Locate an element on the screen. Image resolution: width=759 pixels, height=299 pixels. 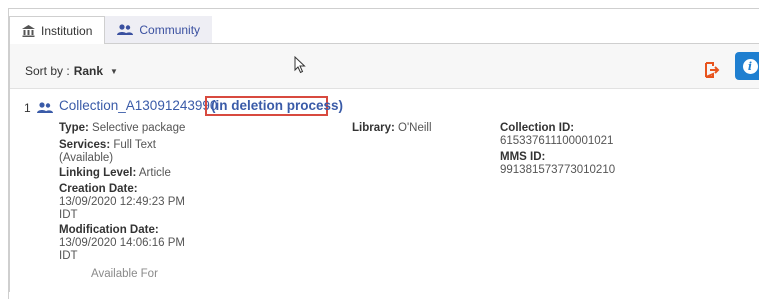
collection-id-field: Collection ID: 615337611100001021 is located at coordinates (556, 135).